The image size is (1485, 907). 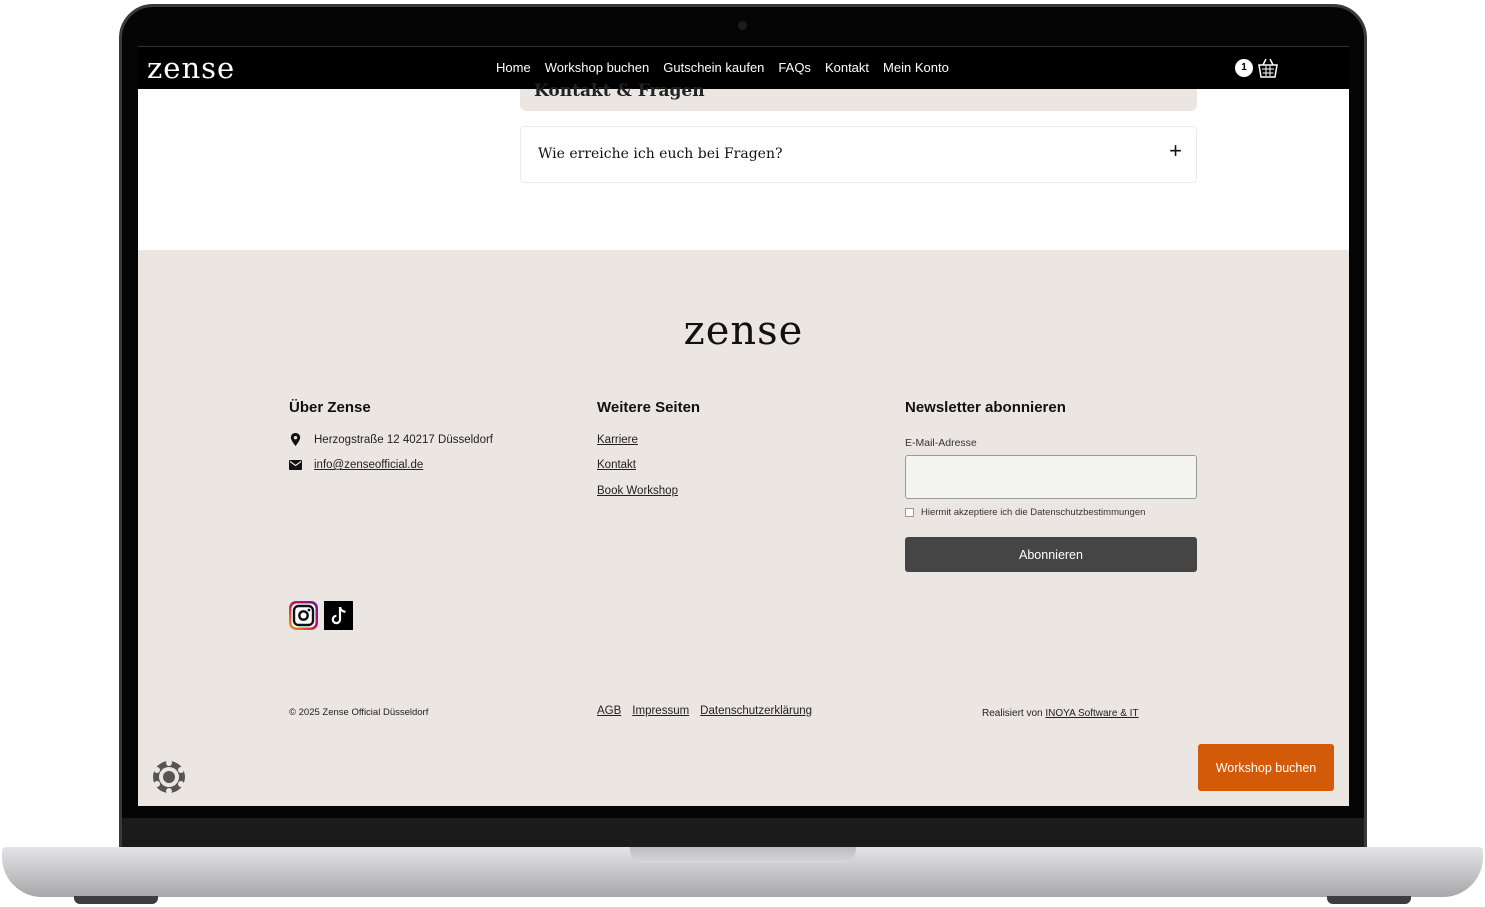 I want to click on address-row: Herzogstraße 12 40217 Düsseldorf, so click(x=391, y=439).